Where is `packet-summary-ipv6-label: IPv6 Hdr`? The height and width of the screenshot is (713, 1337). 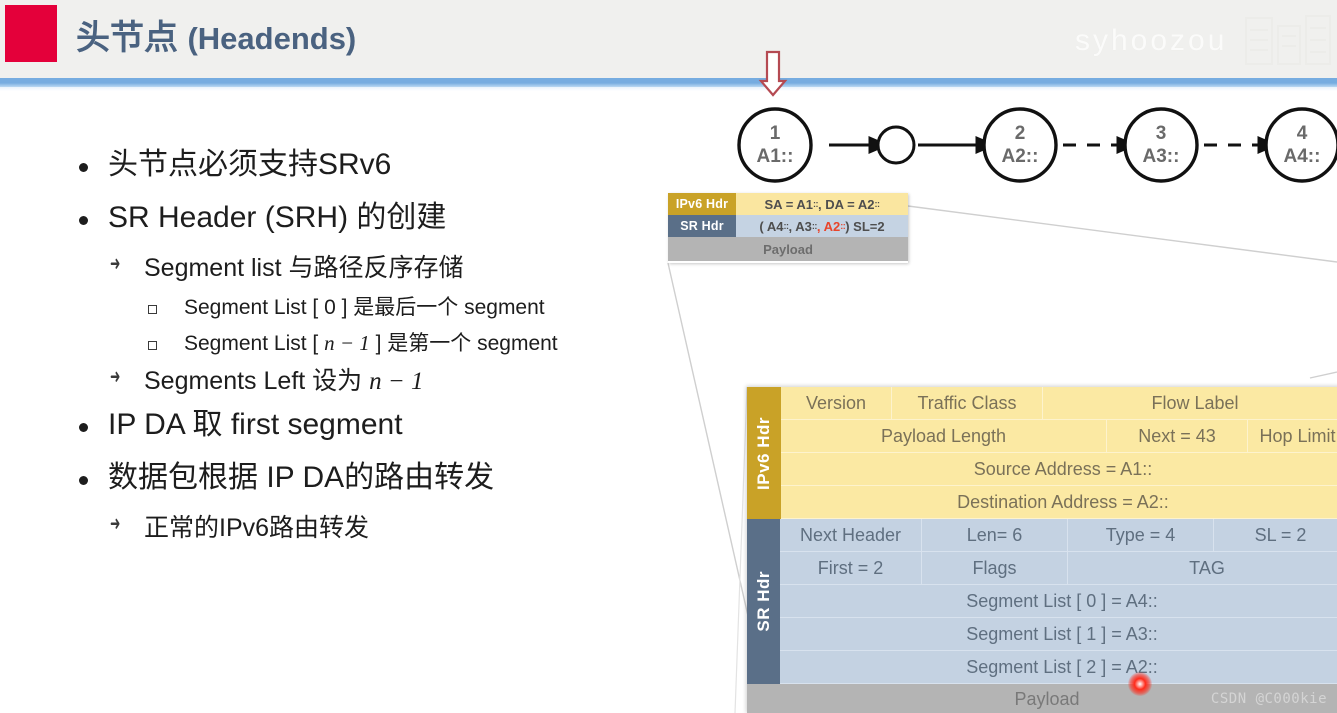
packet-summary-ipv6-label: IPv6 Hdr is located at coordinates (702, 204).